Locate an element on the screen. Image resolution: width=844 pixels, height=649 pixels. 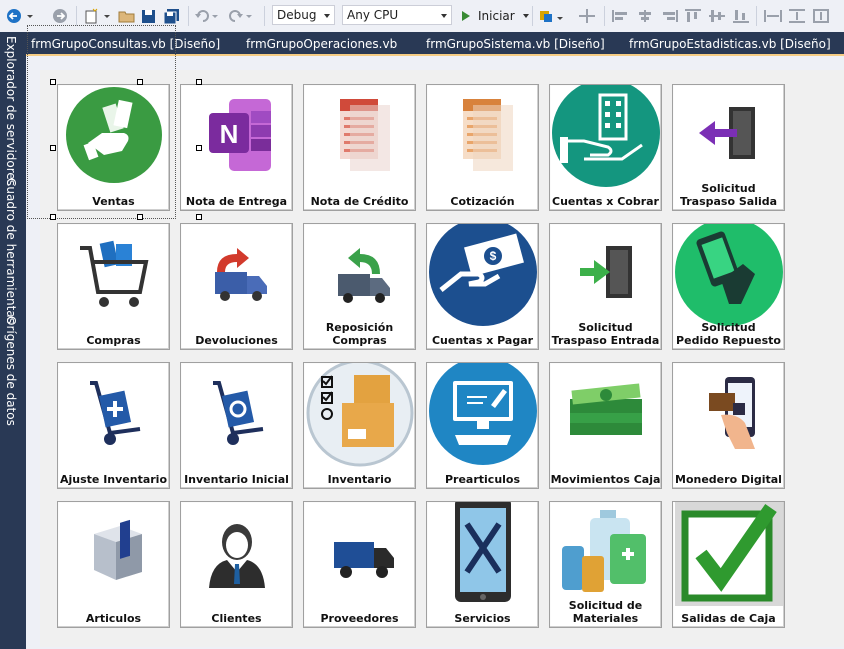
cash-stack-icon is located at coordinates (605, 413).